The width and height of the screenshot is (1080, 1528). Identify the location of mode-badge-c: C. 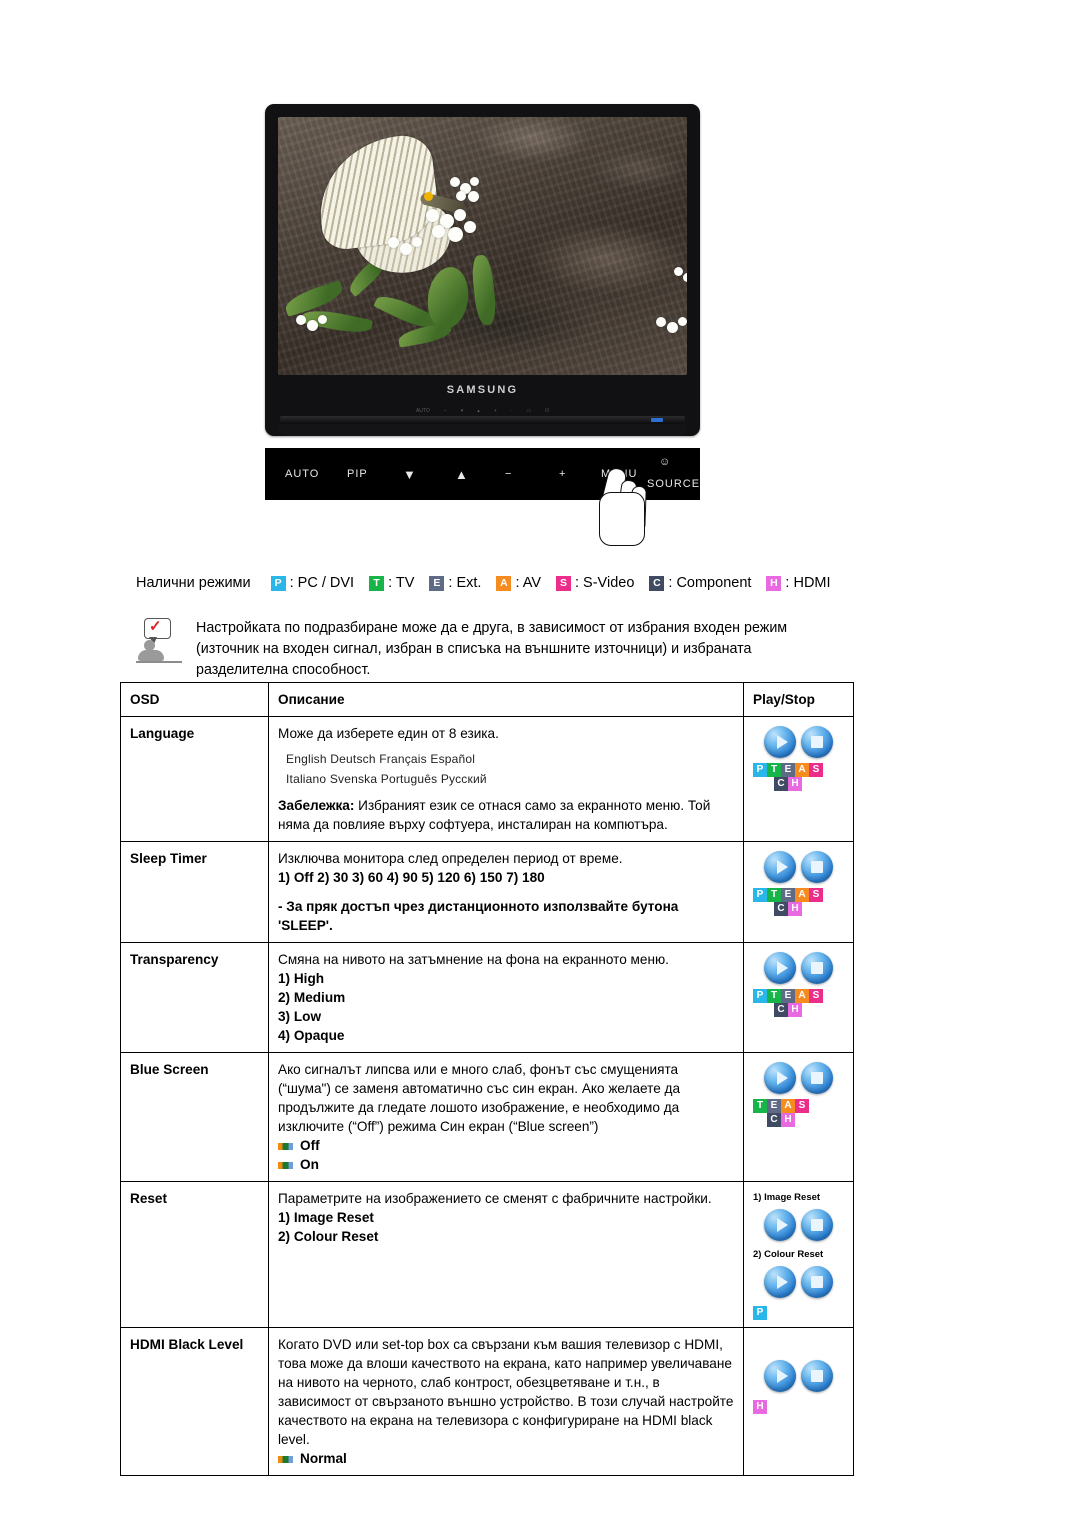
(657, 583).